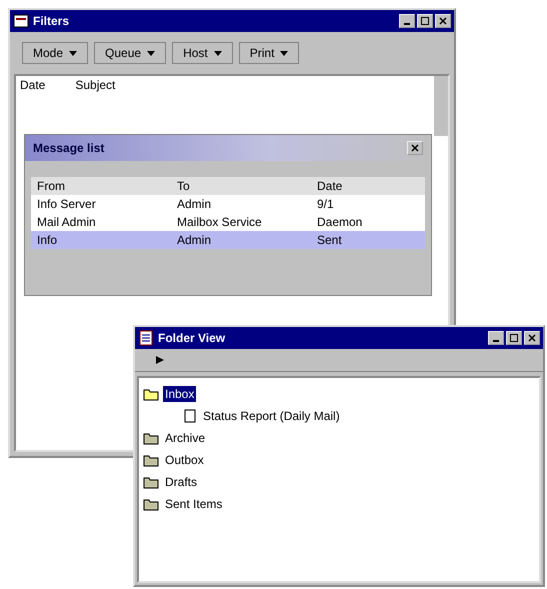 The width and height of the screenshot is (547, 589). I want to click on tree-item: Status Report (Daily Mail), so click(271, 416).